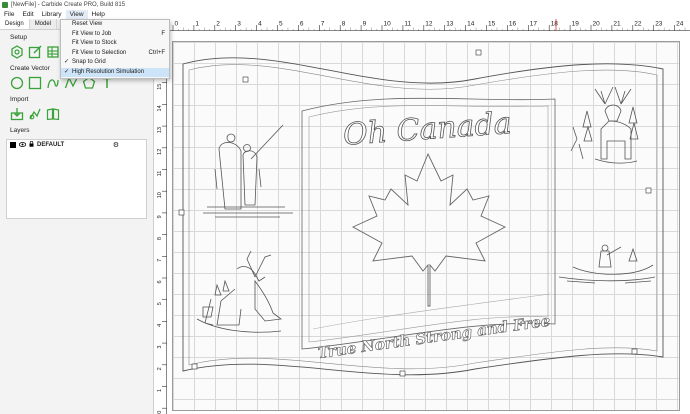  I want to click on menu-item-reset-view: Reset View, so click(115, 25).